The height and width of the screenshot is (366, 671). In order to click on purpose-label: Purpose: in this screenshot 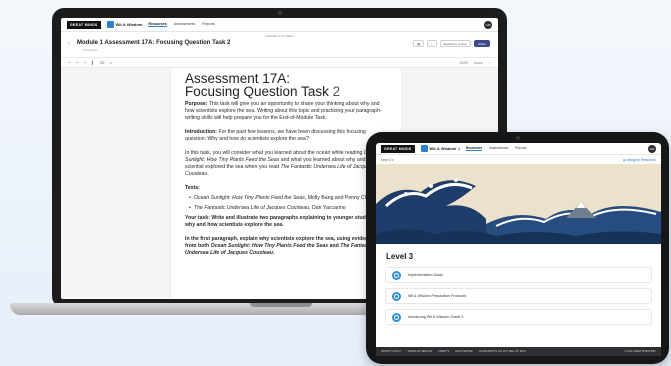, I will do `click(196, 104)`.